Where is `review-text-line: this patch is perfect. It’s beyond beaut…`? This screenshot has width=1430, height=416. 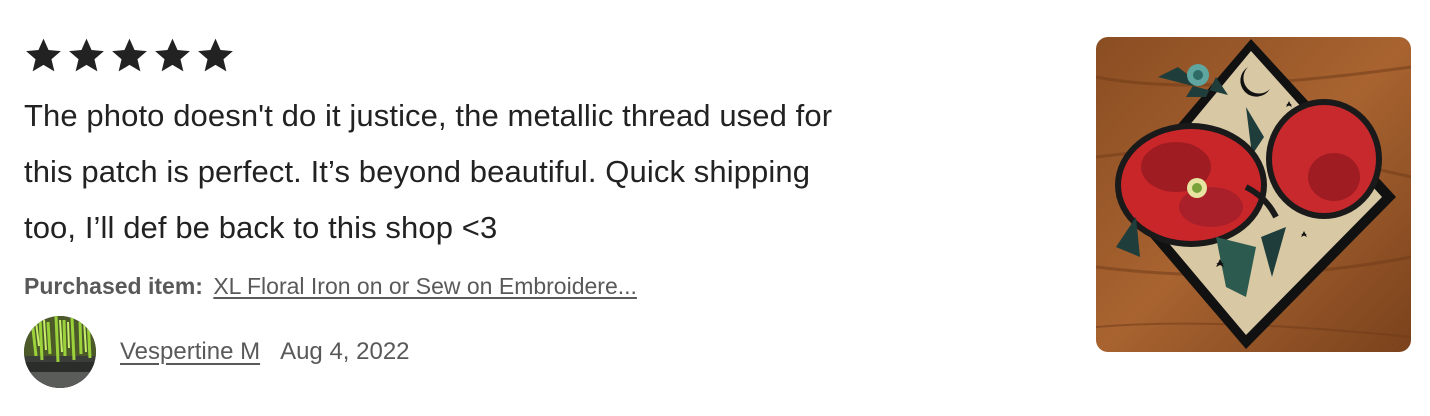
review-text-line: this patch is perfect. It’s beyond beaut… is located at coordinates (417, 171).